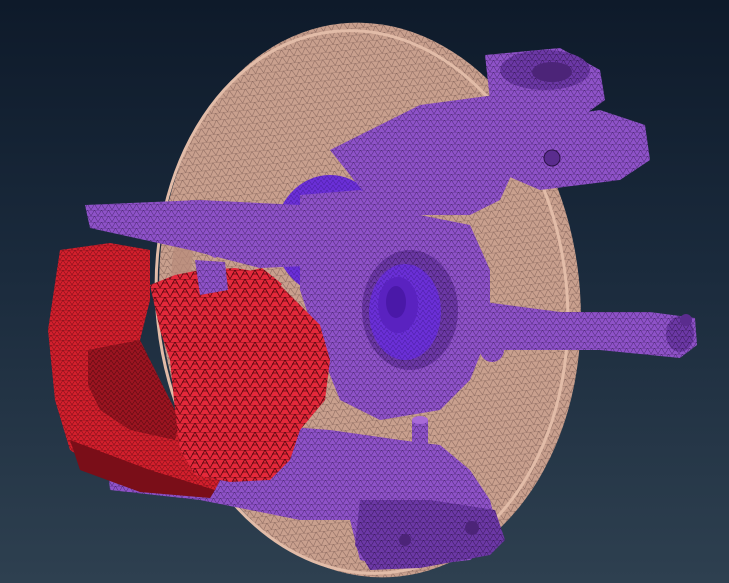 Image resolution: width=729 pixels, height=583 pixels. Describe the element at coordinates (410, 310) in the screenshot. I see `wheel-hub` at that location.